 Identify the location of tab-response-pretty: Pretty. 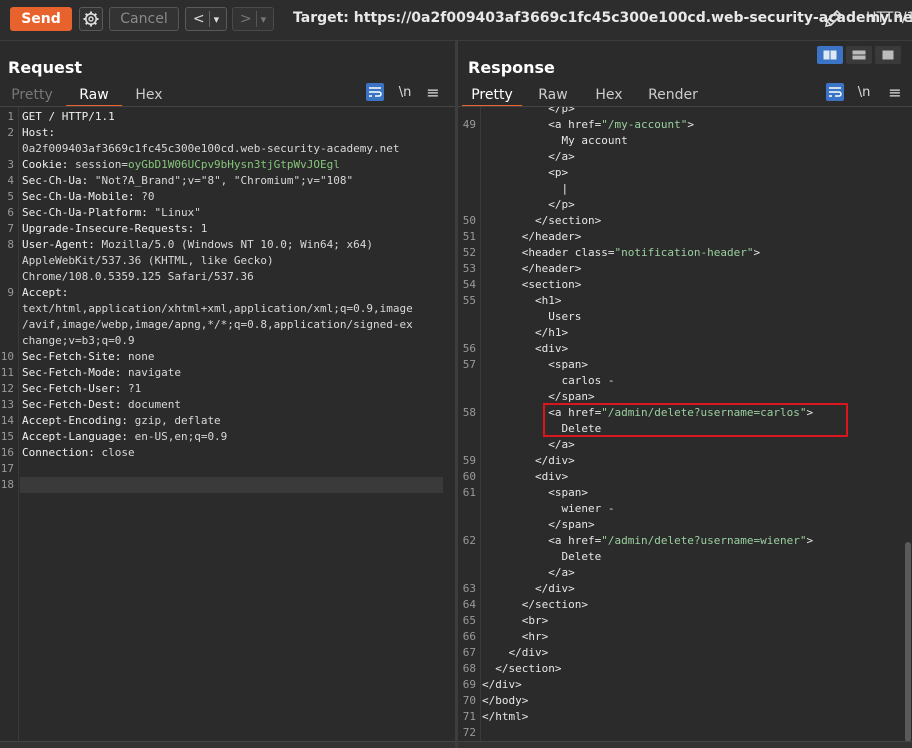
(492, 96).